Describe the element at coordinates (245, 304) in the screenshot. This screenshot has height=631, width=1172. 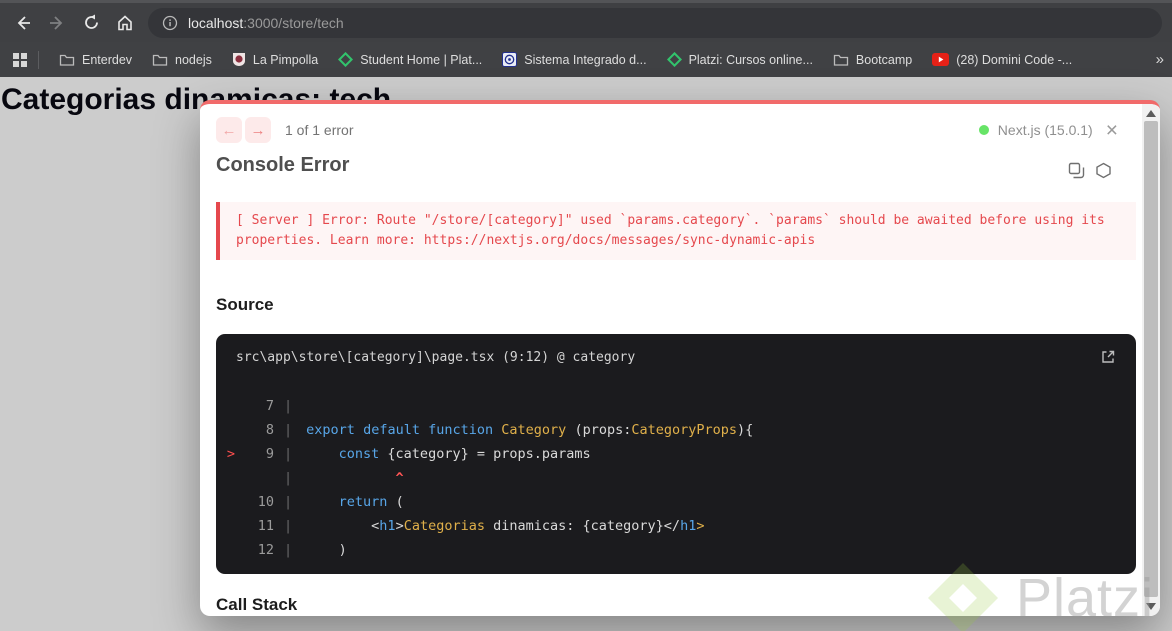
I see `source-section-label: Source` at that location.